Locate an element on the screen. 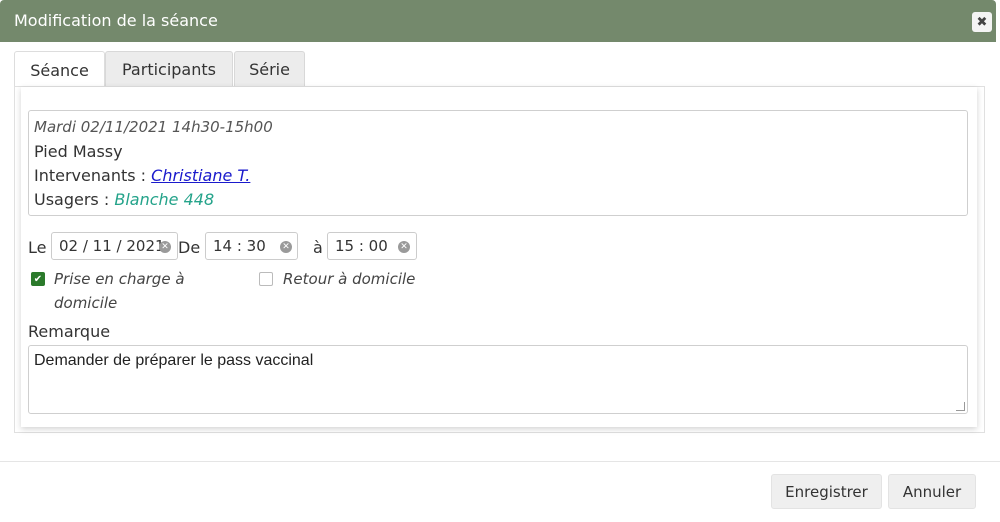 The height and width of the screenshot is (522, 1000). intervenants-label: Intervenants : is located at coordinates (90, 175).